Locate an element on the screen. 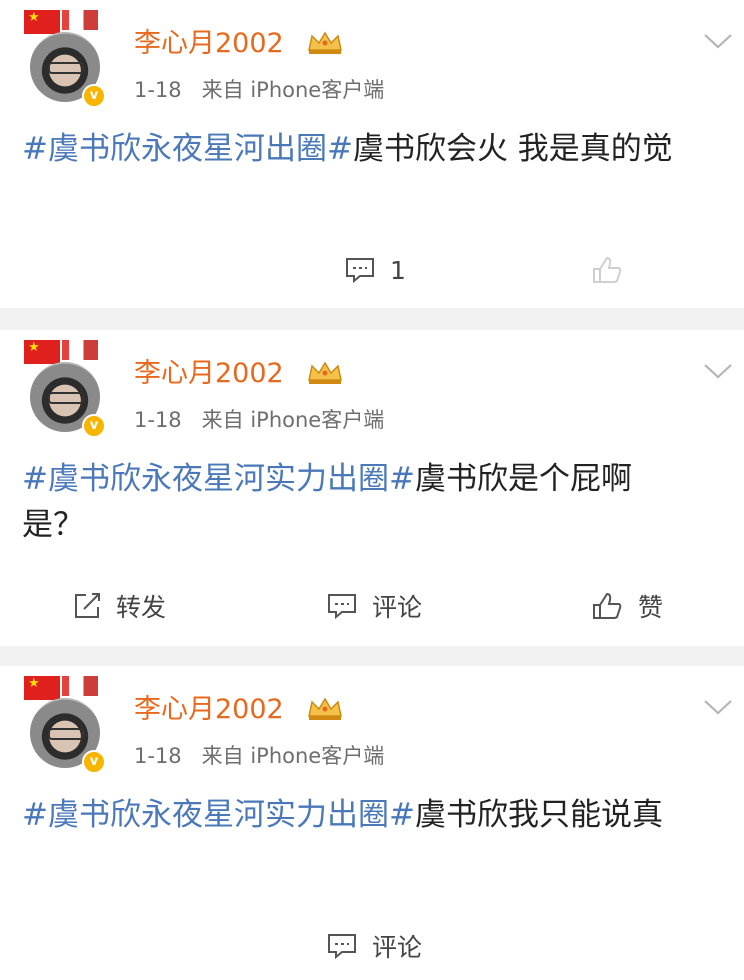 The width and height of the screenshot is (744, 980). like-button is located at coordinates (614, 270).